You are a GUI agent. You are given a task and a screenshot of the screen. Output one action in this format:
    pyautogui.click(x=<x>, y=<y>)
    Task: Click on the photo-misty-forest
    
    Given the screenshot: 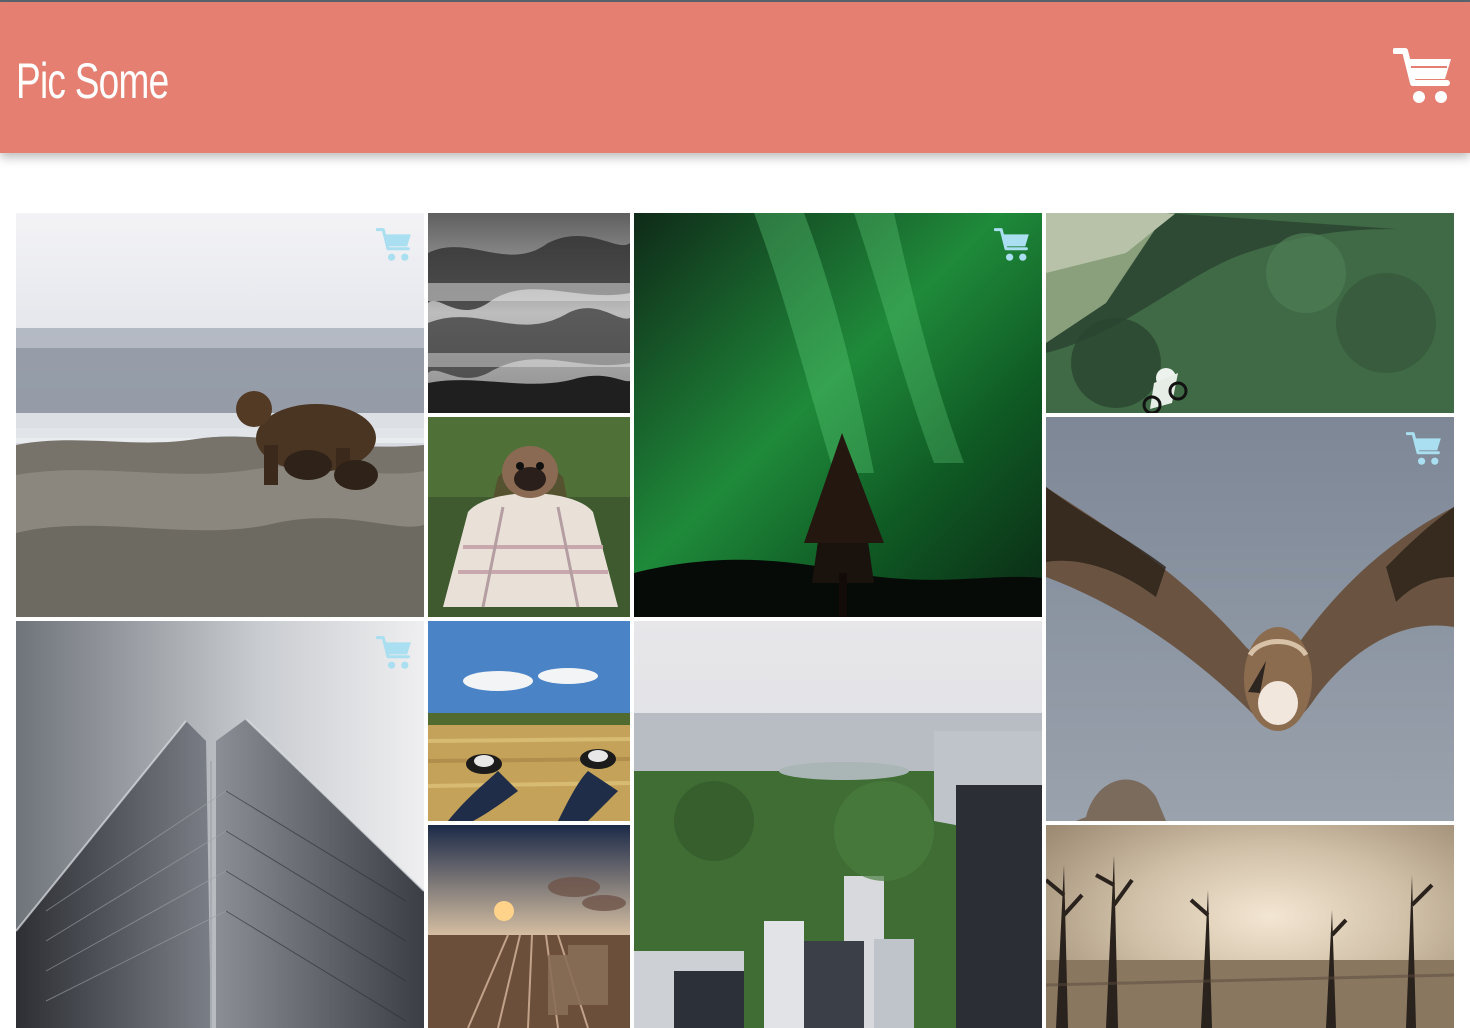 What is the action you would take?
    pyautogui.click(x=529, y=313)
    